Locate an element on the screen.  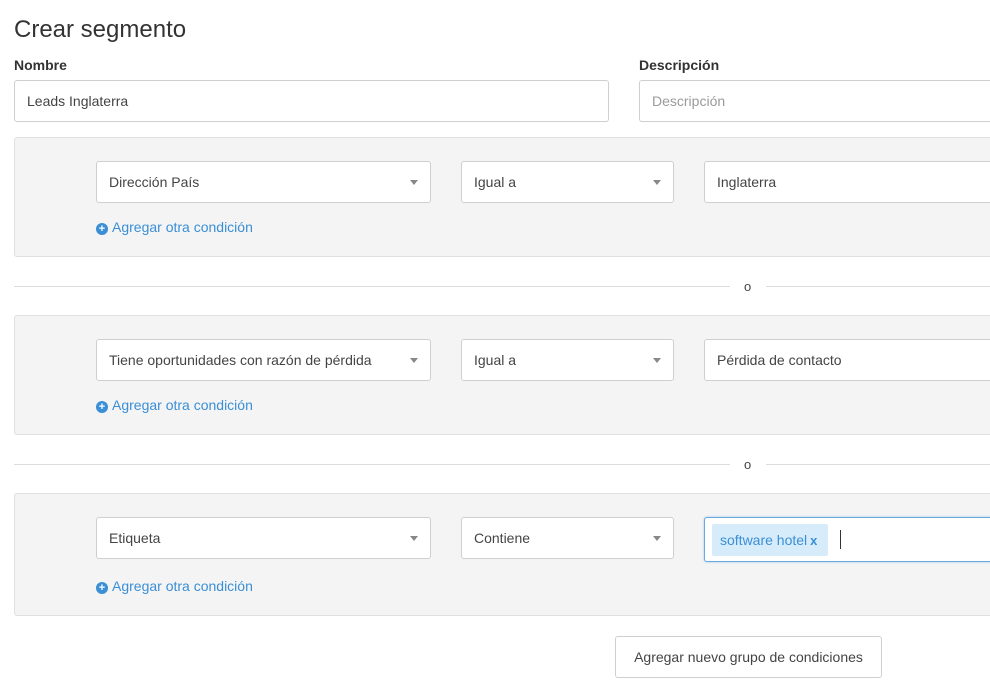
remove-tag-icon: x is located at coordinates (813, 540).